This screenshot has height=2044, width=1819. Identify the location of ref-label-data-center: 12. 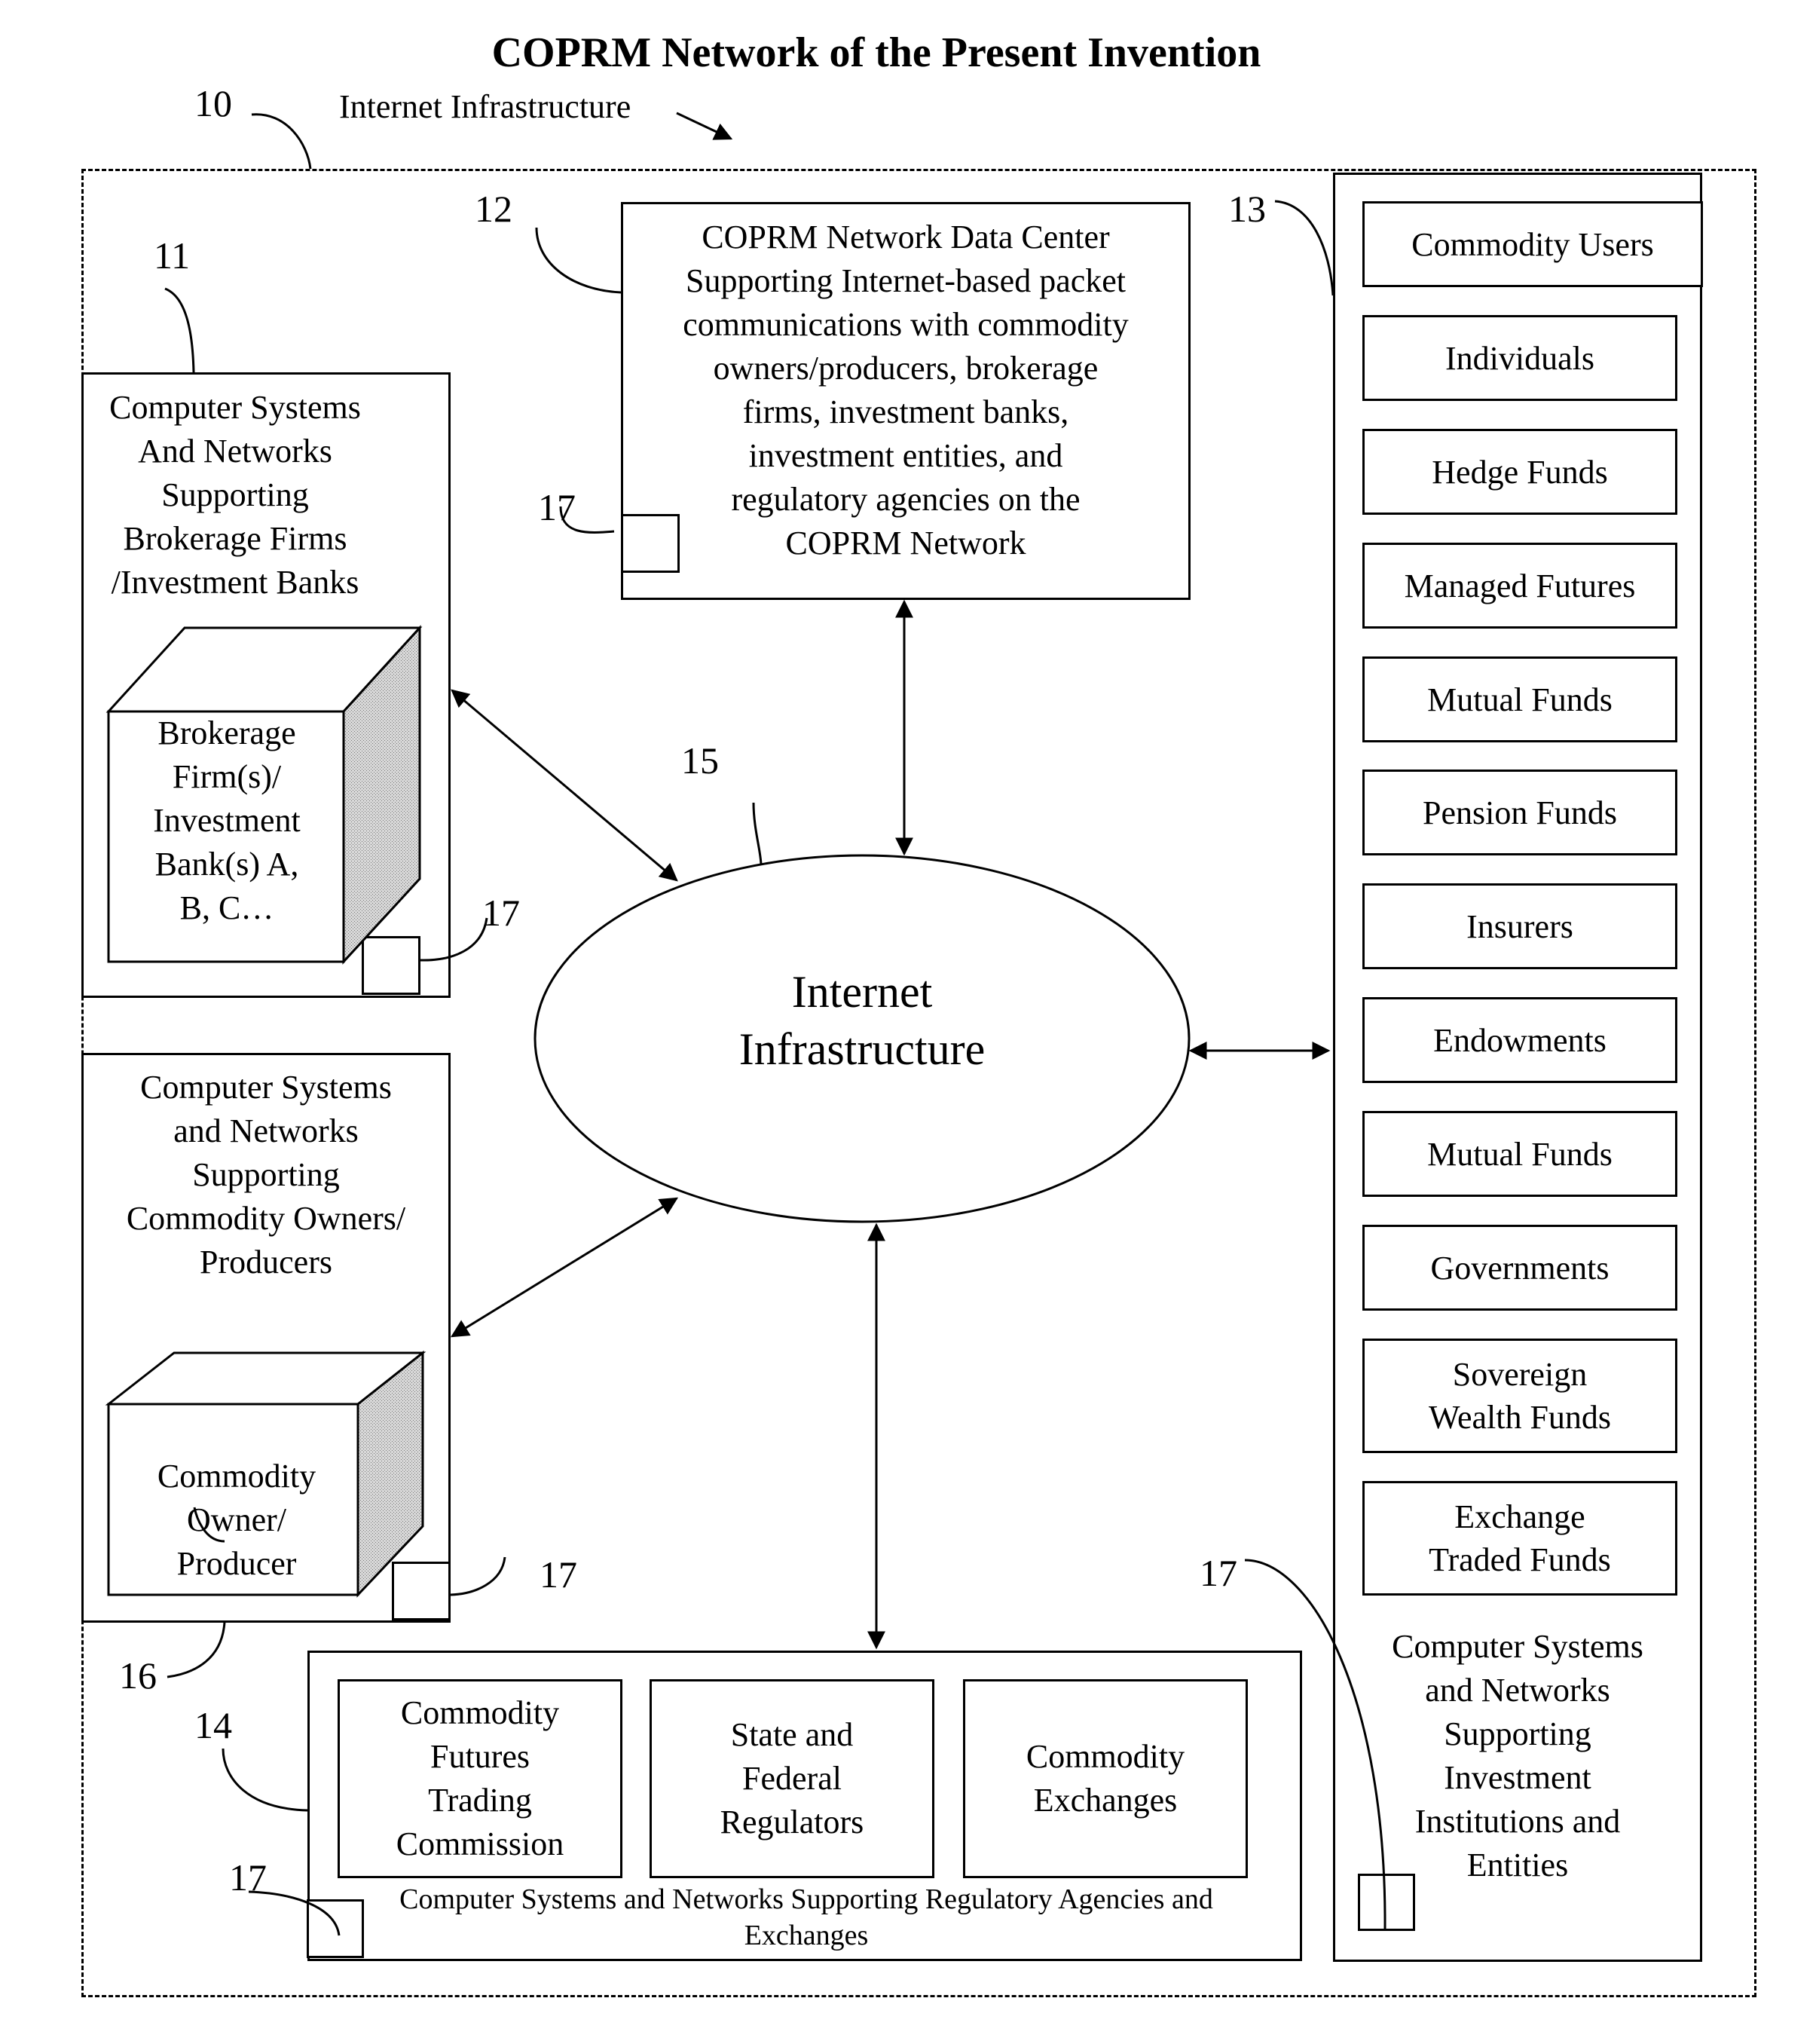
(493, 209).